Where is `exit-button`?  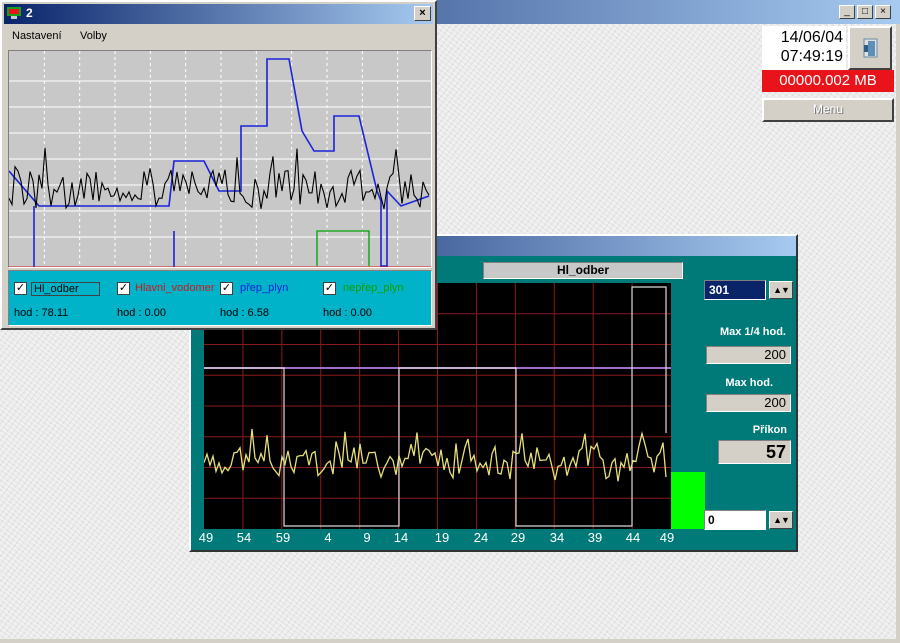 exit-button is located at coordinates (870, 48).